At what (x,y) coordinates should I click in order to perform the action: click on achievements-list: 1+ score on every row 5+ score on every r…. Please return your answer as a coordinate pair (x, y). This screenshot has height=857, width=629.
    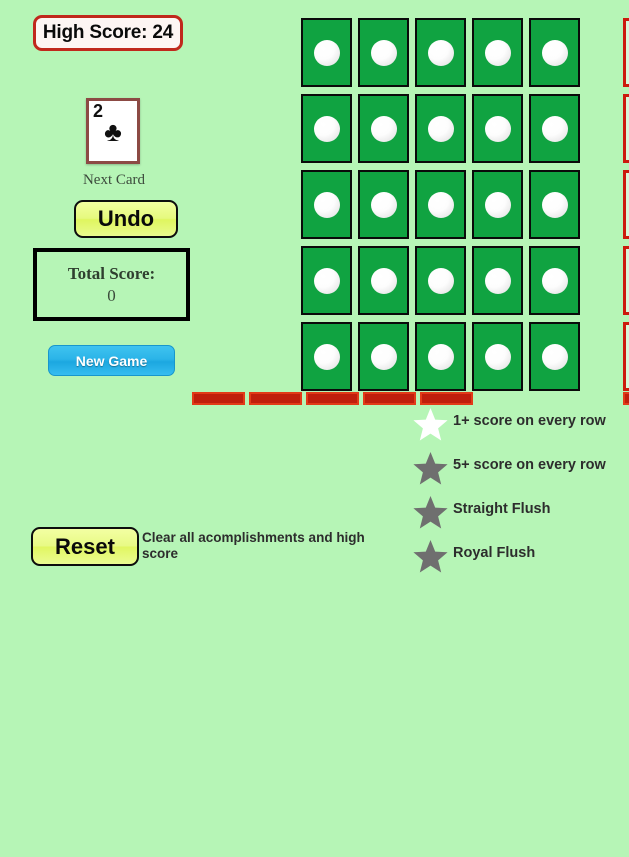
    Looking at the image, I should click on (520, 494).